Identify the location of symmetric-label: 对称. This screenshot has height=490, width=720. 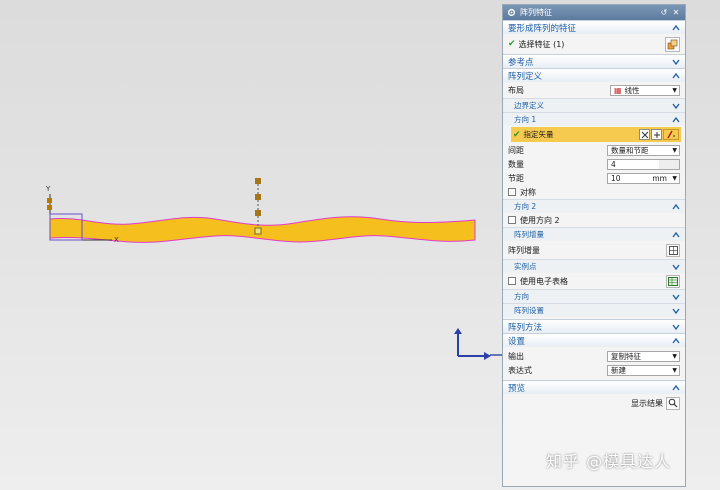
(528, 192).